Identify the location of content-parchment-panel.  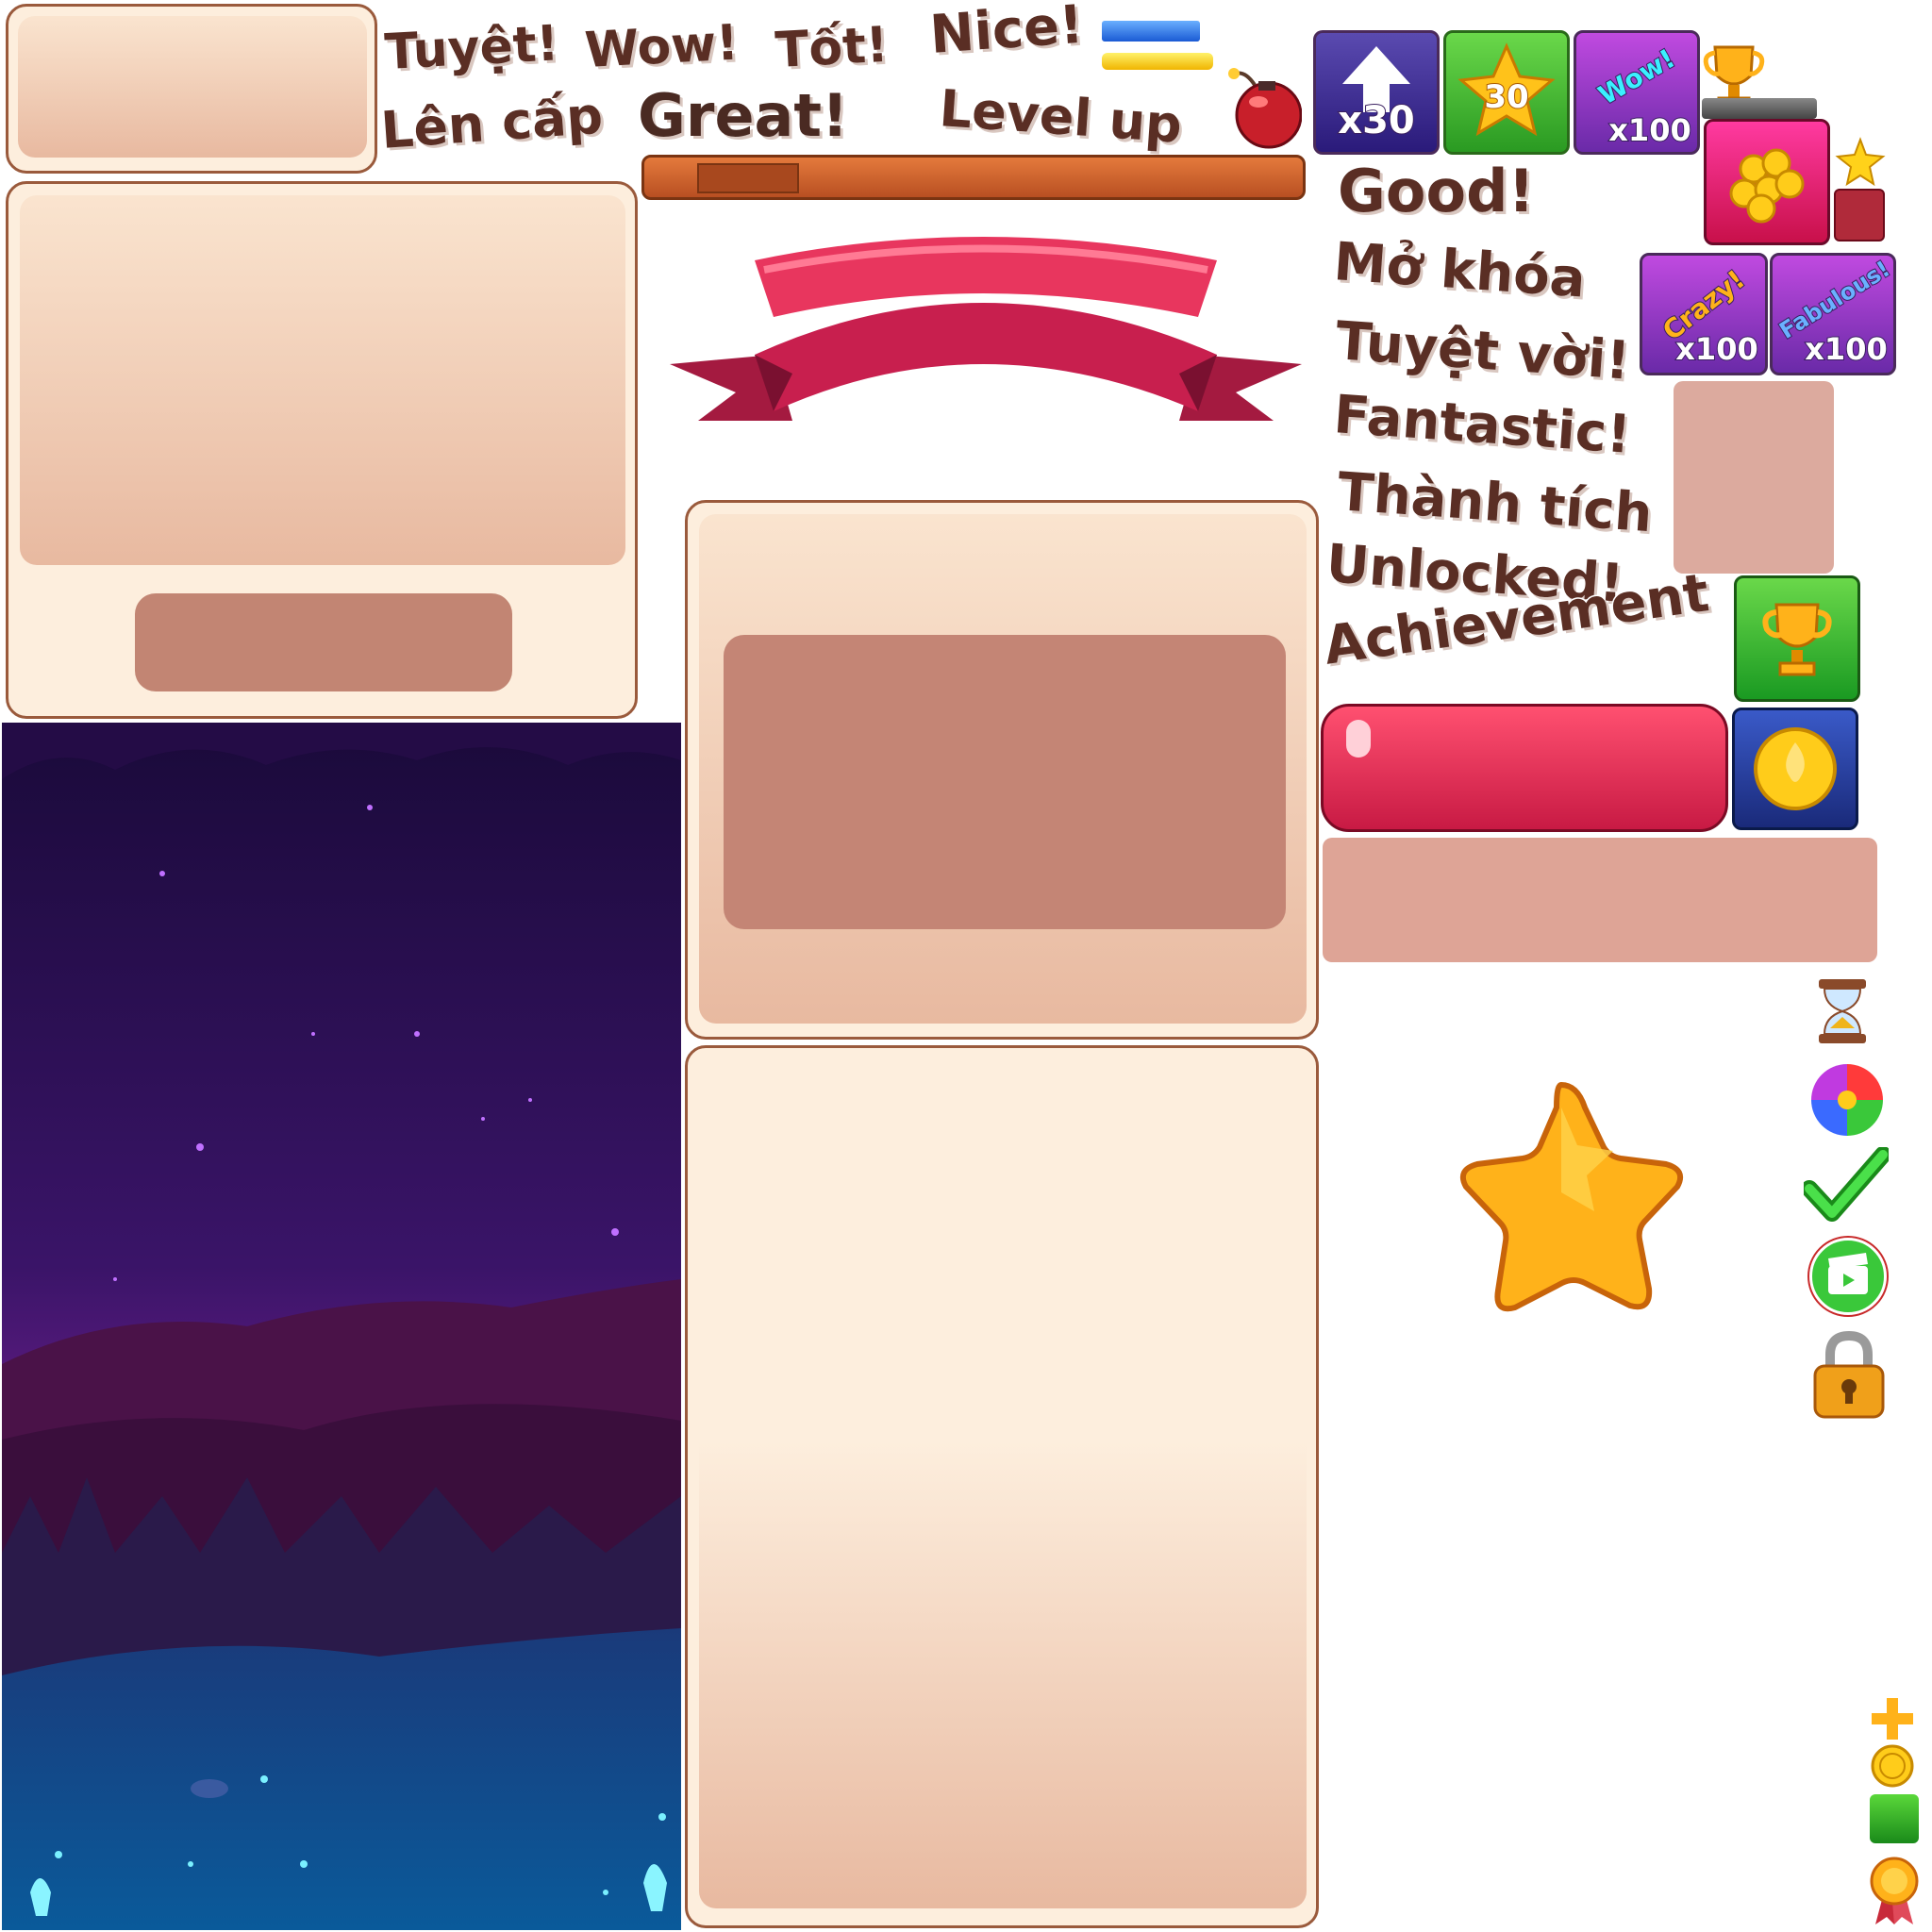
(1002, 770).